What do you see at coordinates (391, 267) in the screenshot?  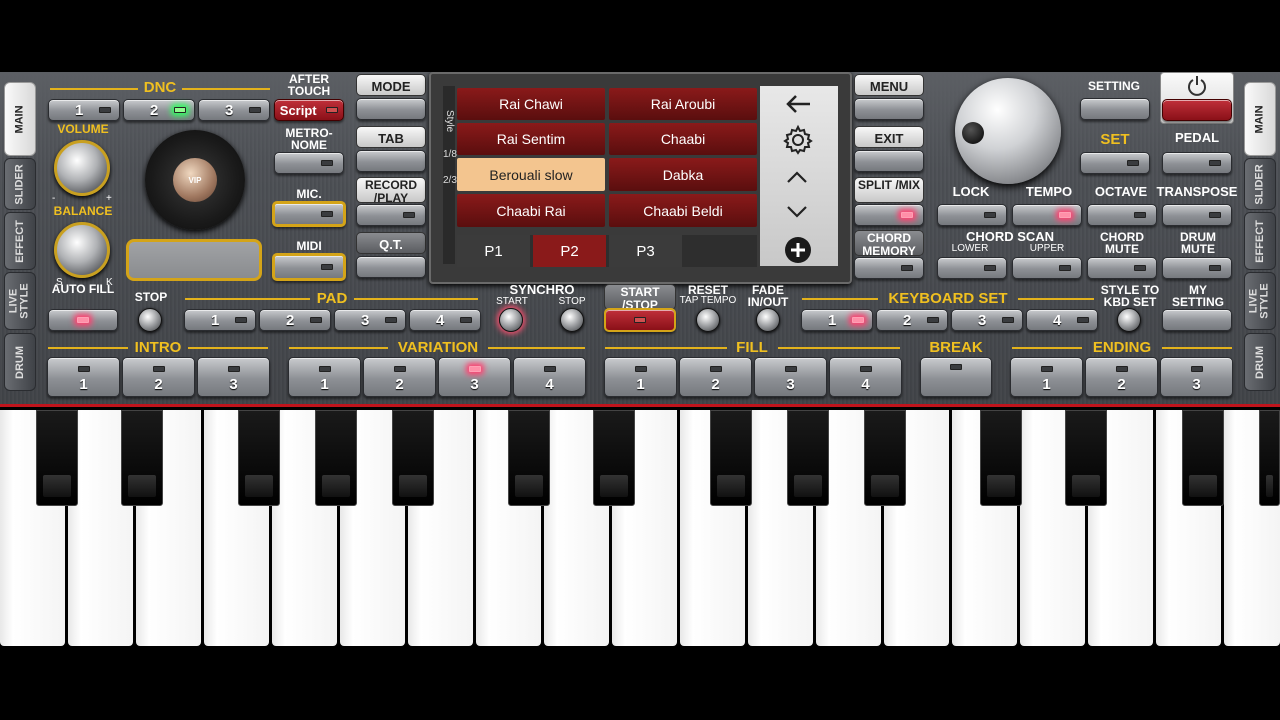 I see `qt-button` at bounding box center [391, 267].